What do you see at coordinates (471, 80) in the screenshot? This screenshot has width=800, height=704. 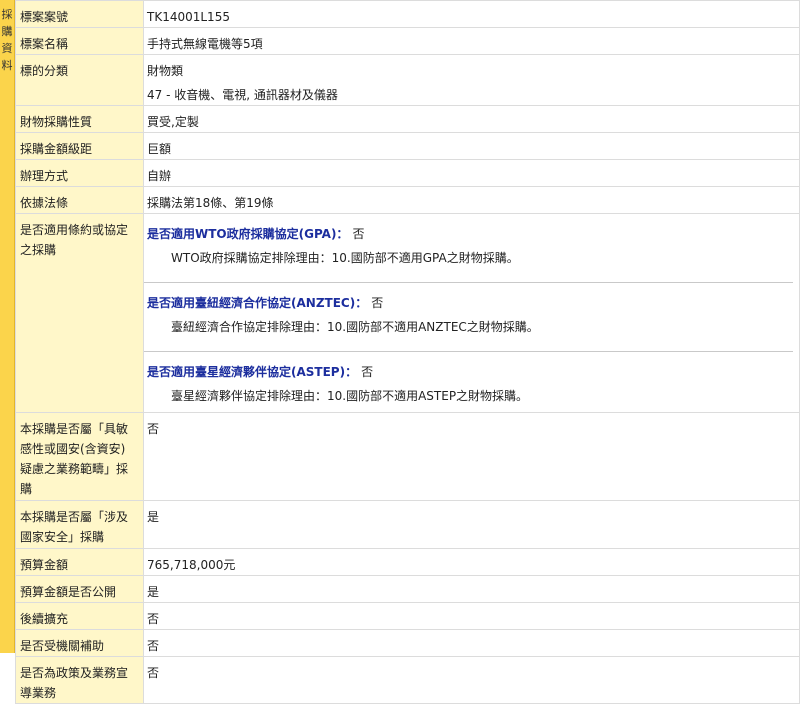 I see `value-category: 財物類 47 - 收音機、電視, 通訊器材及儀器` at bounding box center [471, 80].